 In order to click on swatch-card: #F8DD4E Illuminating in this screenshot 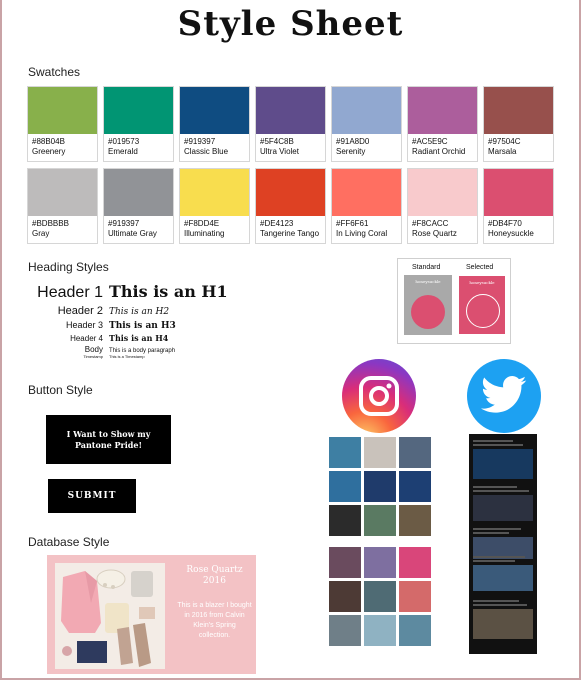, I will do `click(214, 206)`.